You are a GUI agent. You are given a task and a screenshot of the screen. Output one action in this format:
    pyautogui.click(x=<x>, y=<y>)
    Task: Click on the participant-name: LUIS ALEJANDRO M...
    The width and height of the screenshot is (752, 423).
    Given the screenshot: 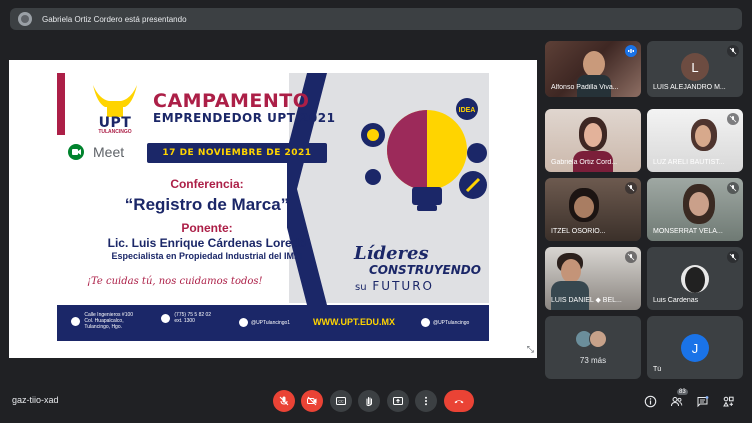 What is the action you would take?
    pyautogui.click(x=689, y=87)
    